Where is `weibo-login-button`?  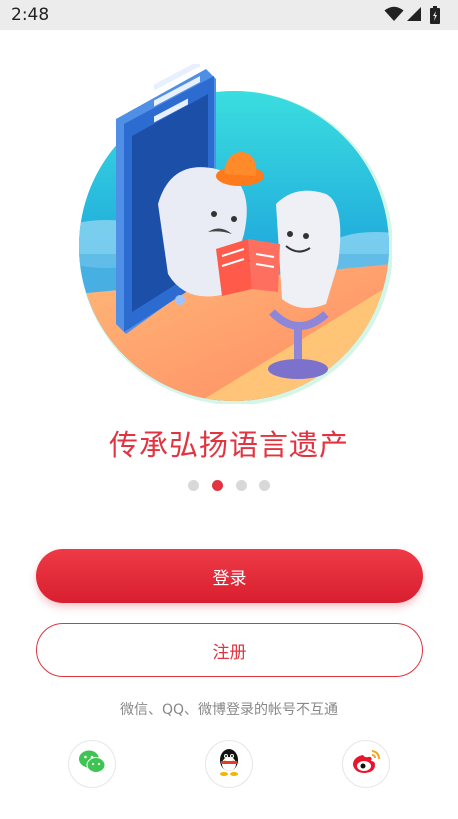
weibo-login-button is located at coordinates (366, 764).